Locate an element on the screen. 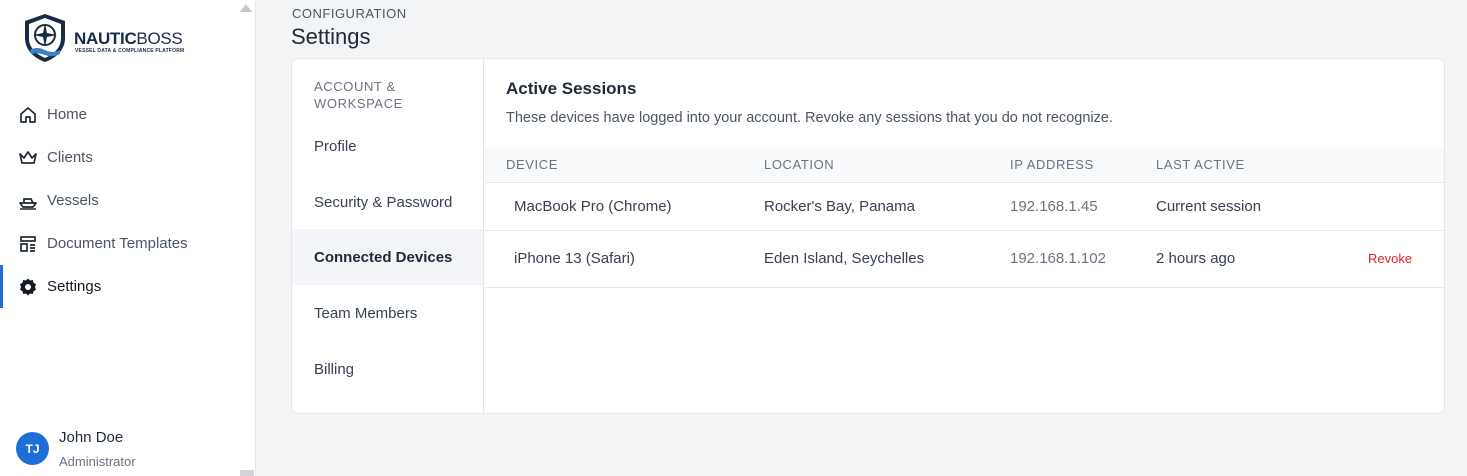  sidebar-item-label: Settings is located at coordinates (74, 286).